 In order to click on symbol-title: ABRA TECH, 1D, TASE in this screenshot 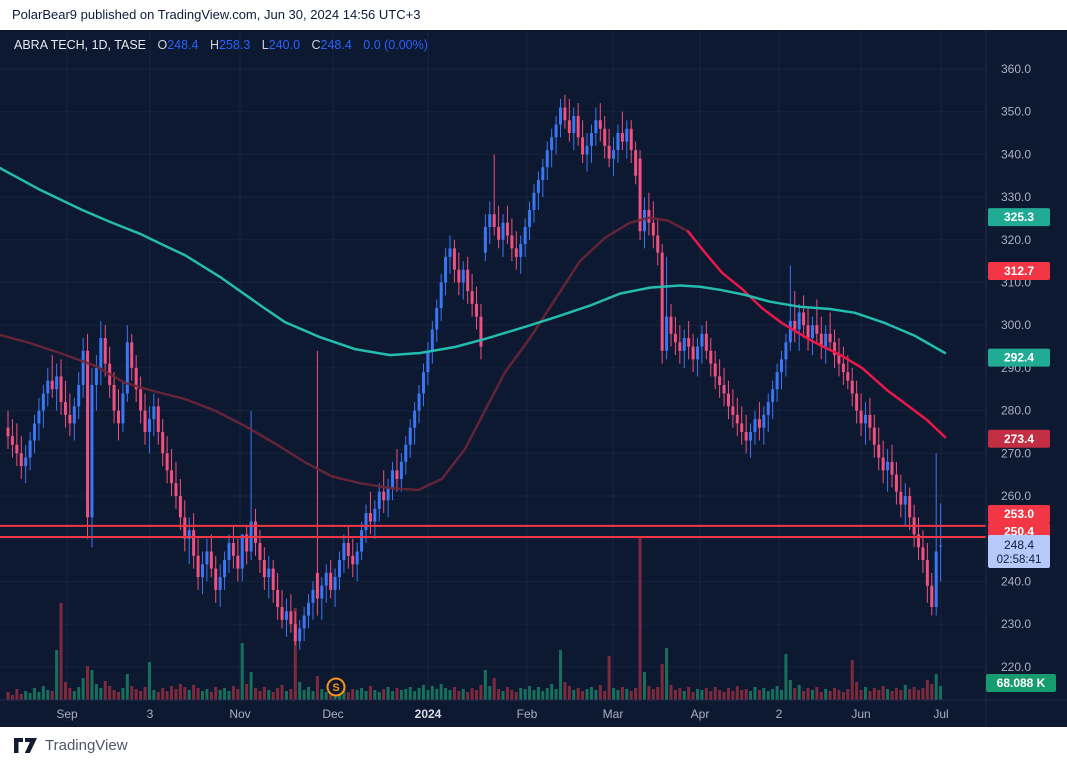, I will do `click(80, 45)`.